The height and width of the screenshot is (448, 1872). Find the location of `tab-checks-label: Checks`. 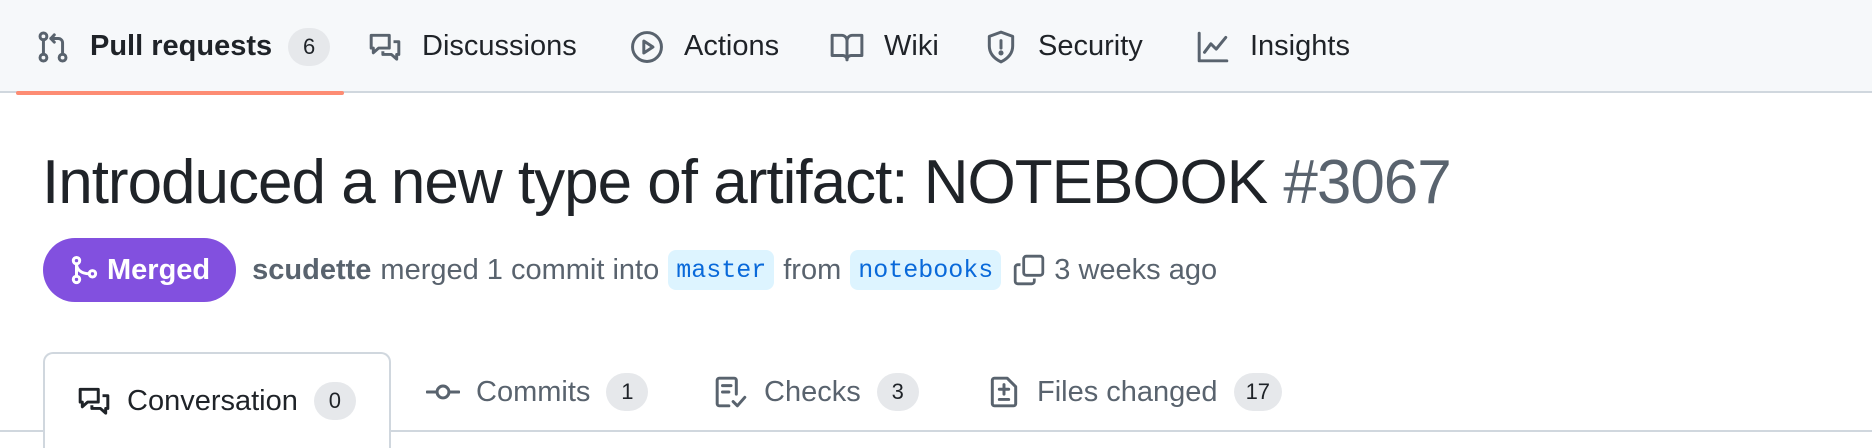

tab-checks-label: Checks is located at coordinates (812, 391).